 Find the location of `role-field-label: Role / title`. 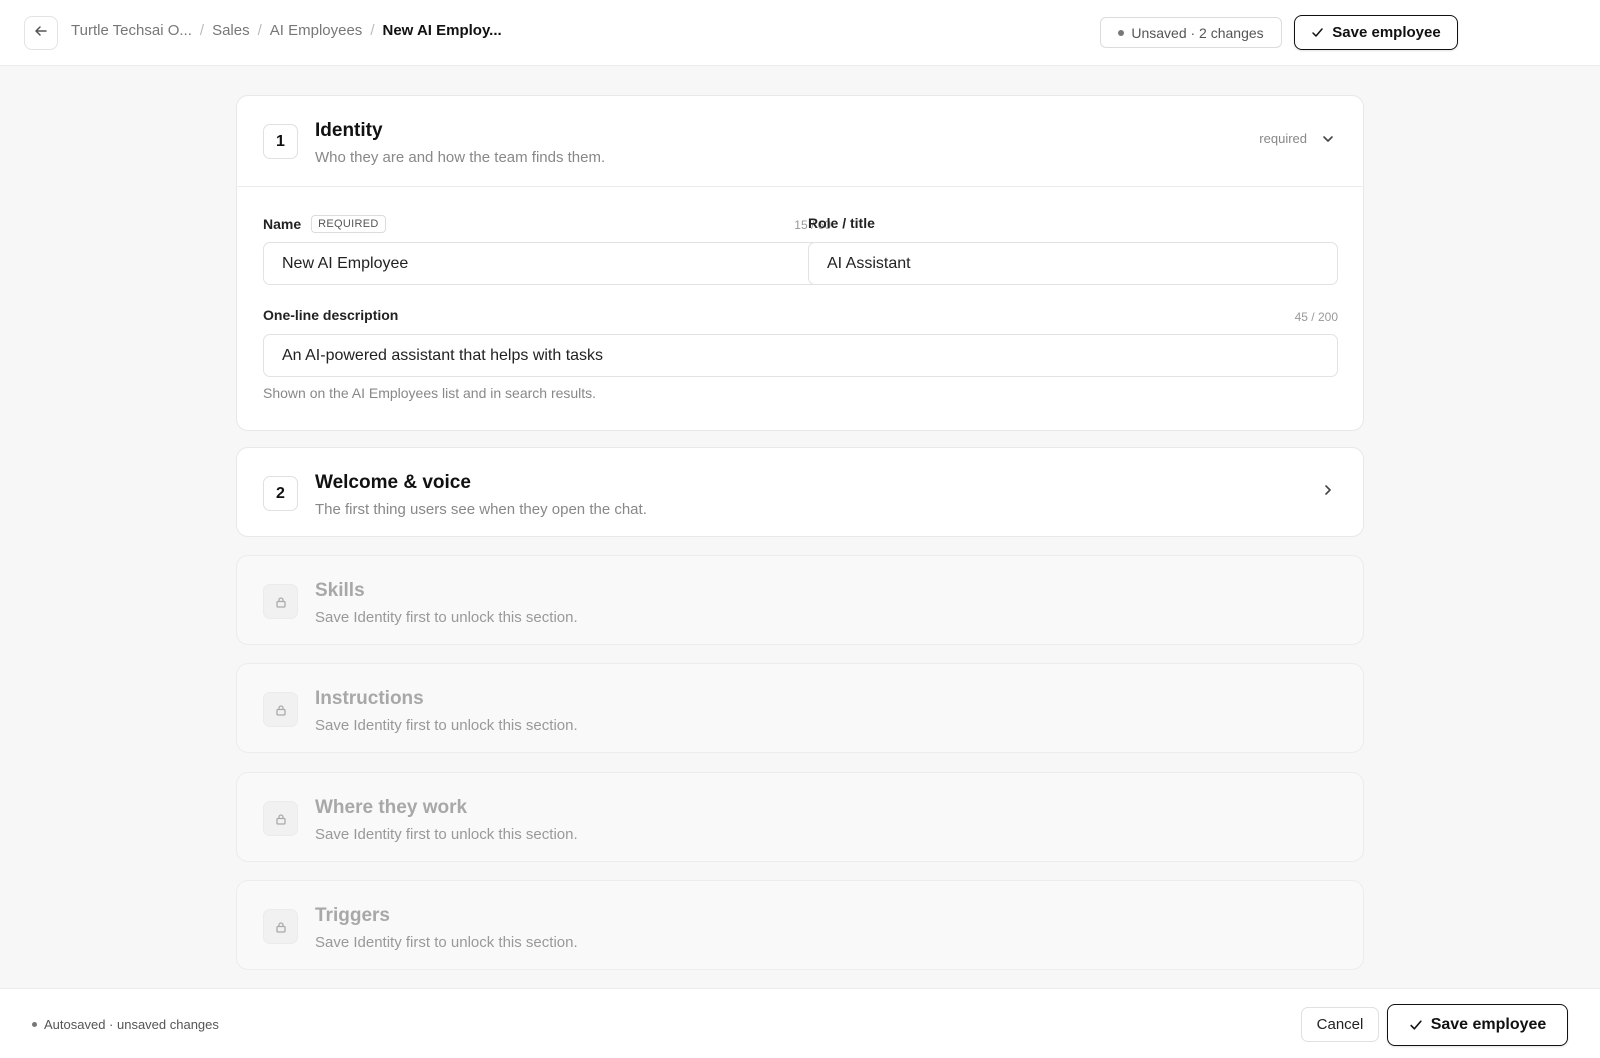

role-field-label: Role / title is located at coordinates (841, 223).